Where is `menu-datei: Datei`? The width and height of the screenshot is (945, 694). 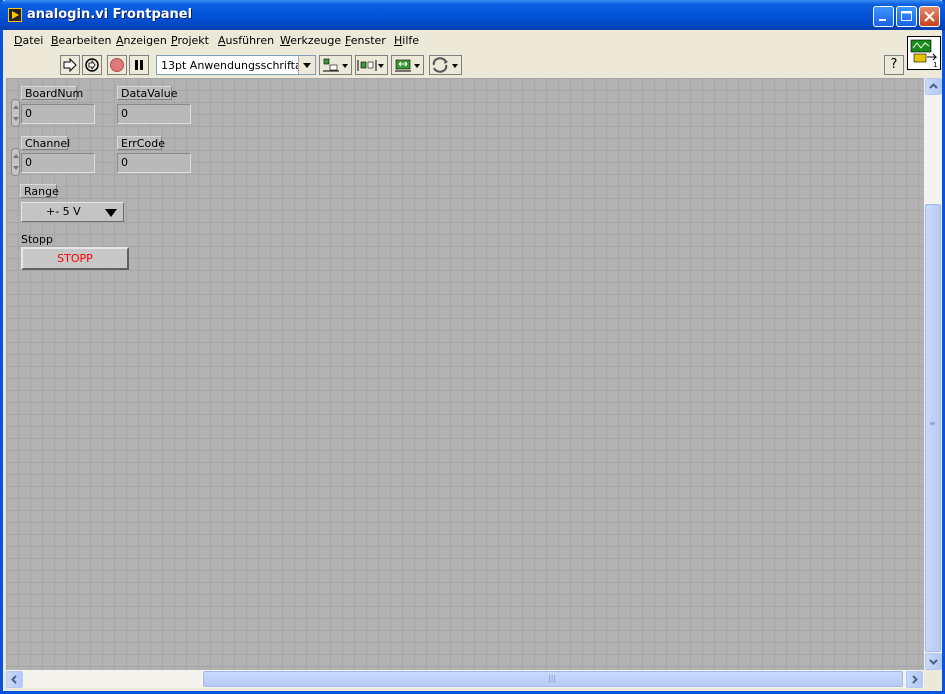
menu-datei: Datei is located at coordinates (28, 40).